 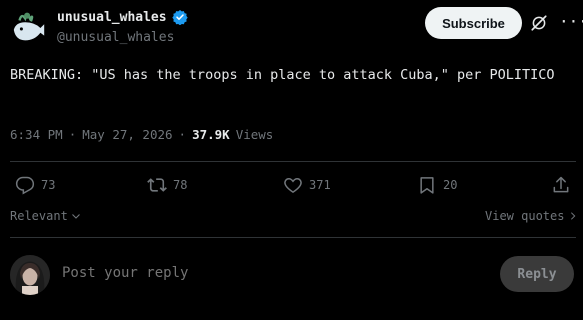 I want to click on reply-icon, so click(x=25, y=185).